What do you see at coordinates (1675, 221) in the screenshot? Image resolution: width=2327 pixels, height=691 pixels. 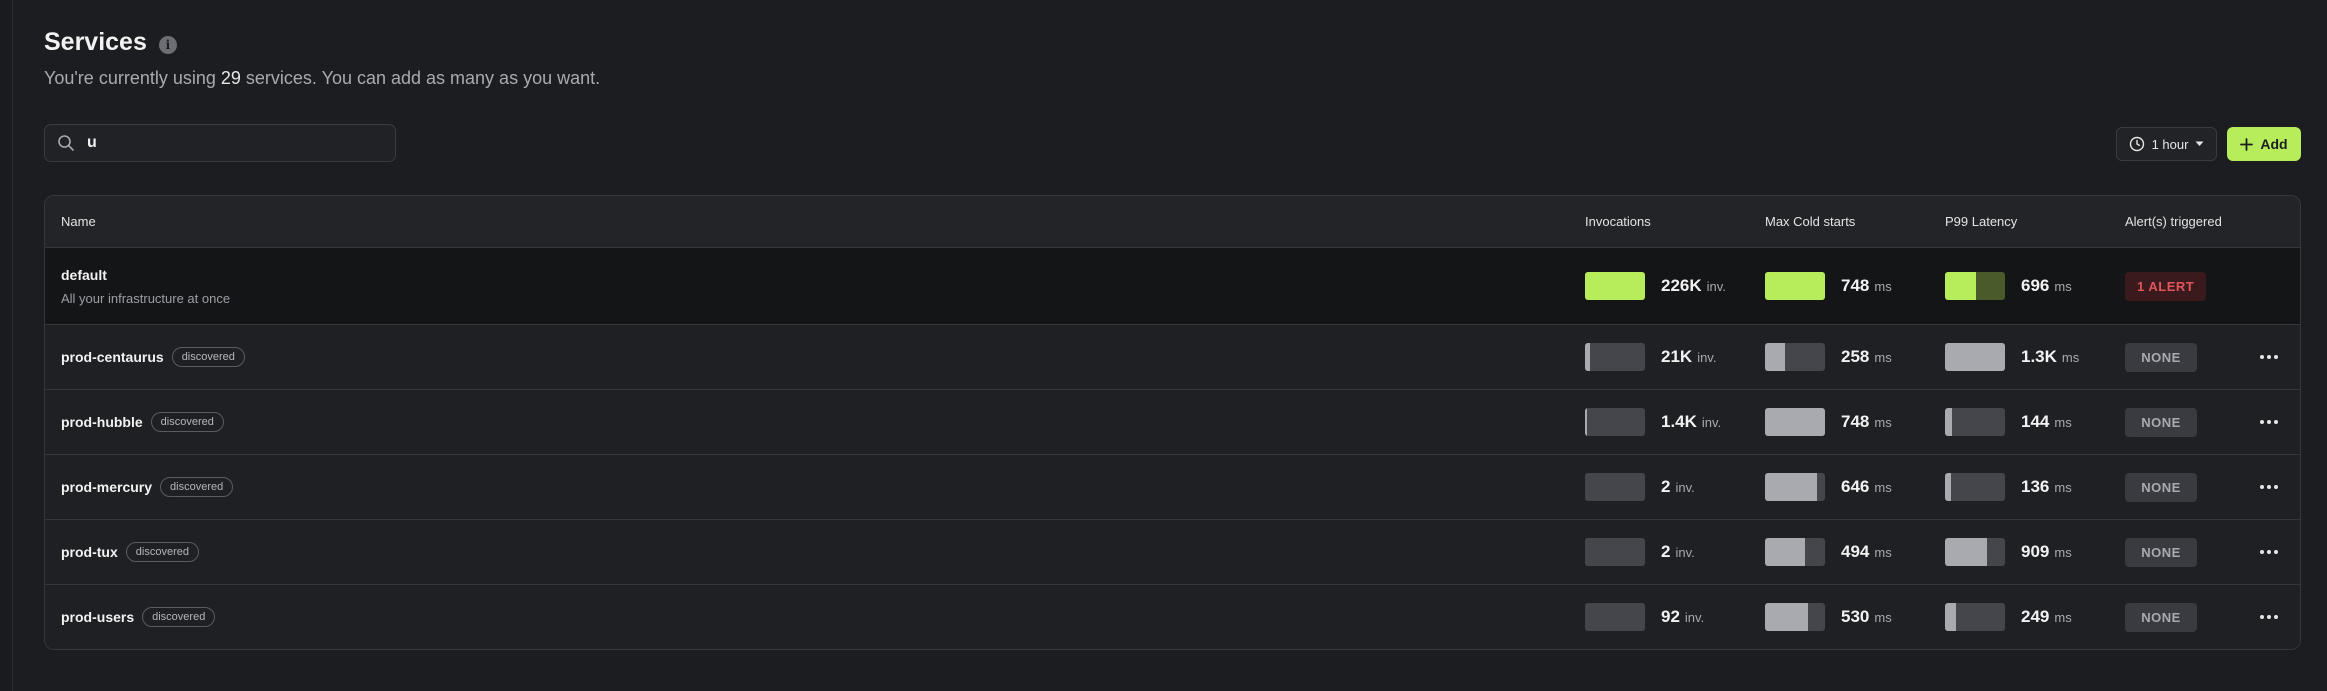 I see `header-invocations: Invocations` at bounding box center [1675, 221].